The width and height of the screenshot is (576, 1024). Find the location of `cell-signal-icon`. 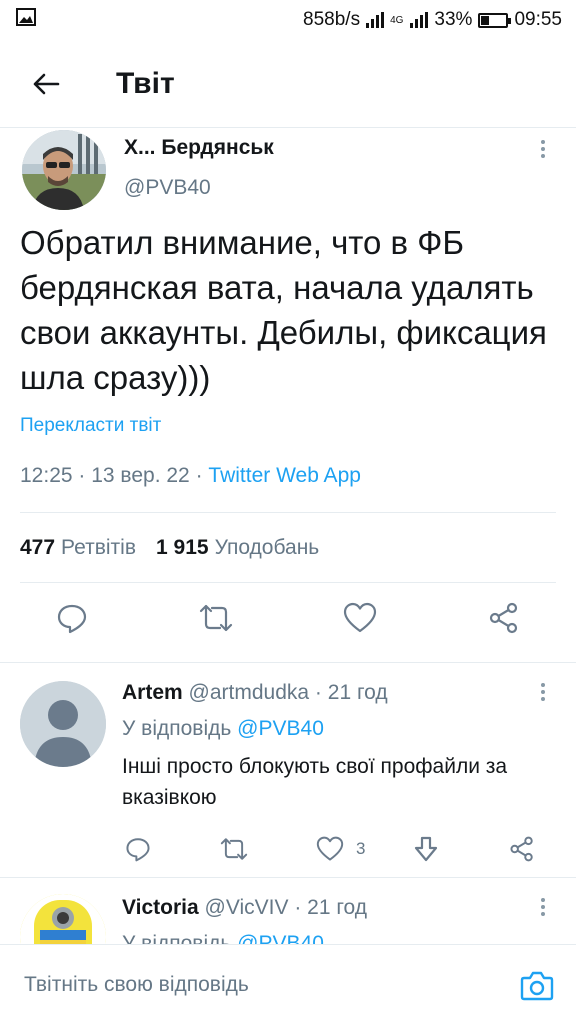

cell-signal-icon is located at coordinates (419, 20).